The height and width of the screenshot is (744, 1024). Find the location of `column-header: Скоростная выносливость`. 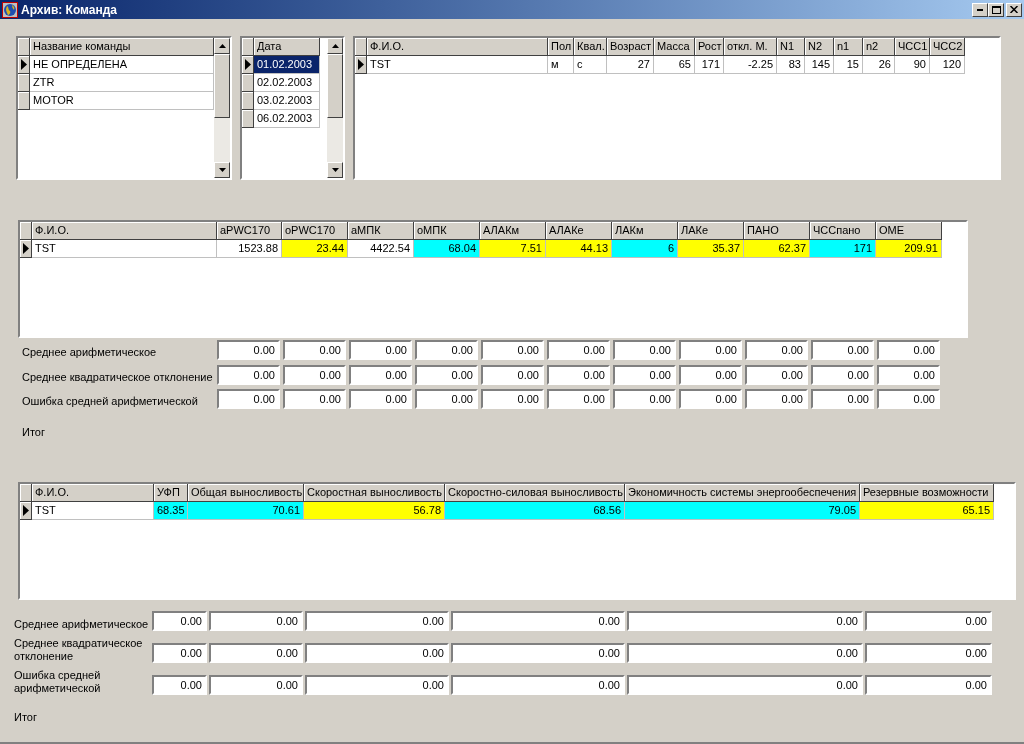

column-header: Скоростная выносливость is located at coordinates (374, 493).